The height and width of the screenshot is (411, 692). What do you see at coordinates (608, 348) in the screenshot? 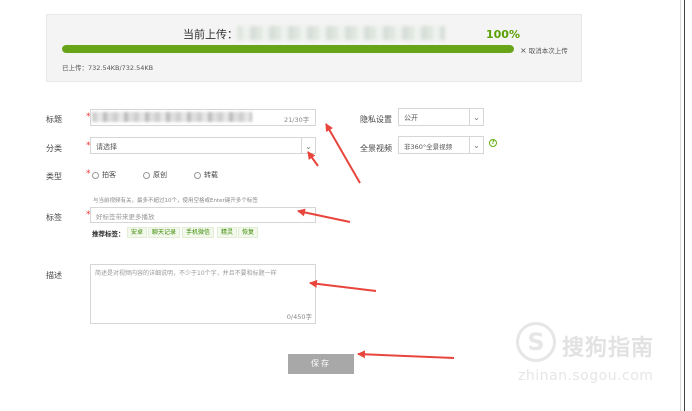
I see `watermark-text: 搜狗指南` at bounding box center [608, 348].